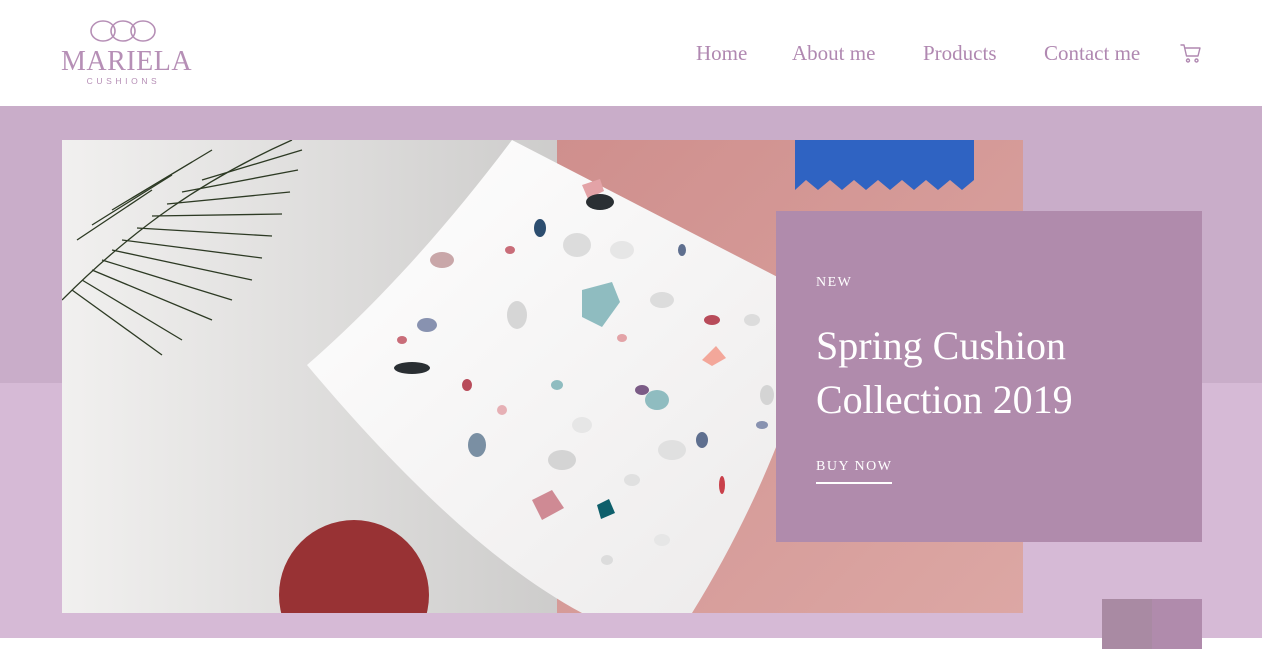 The image size is (1262, 660). Describe the element at coordinates (1127, 624) in the screenshot. I see `slider-prev-button` at that location.